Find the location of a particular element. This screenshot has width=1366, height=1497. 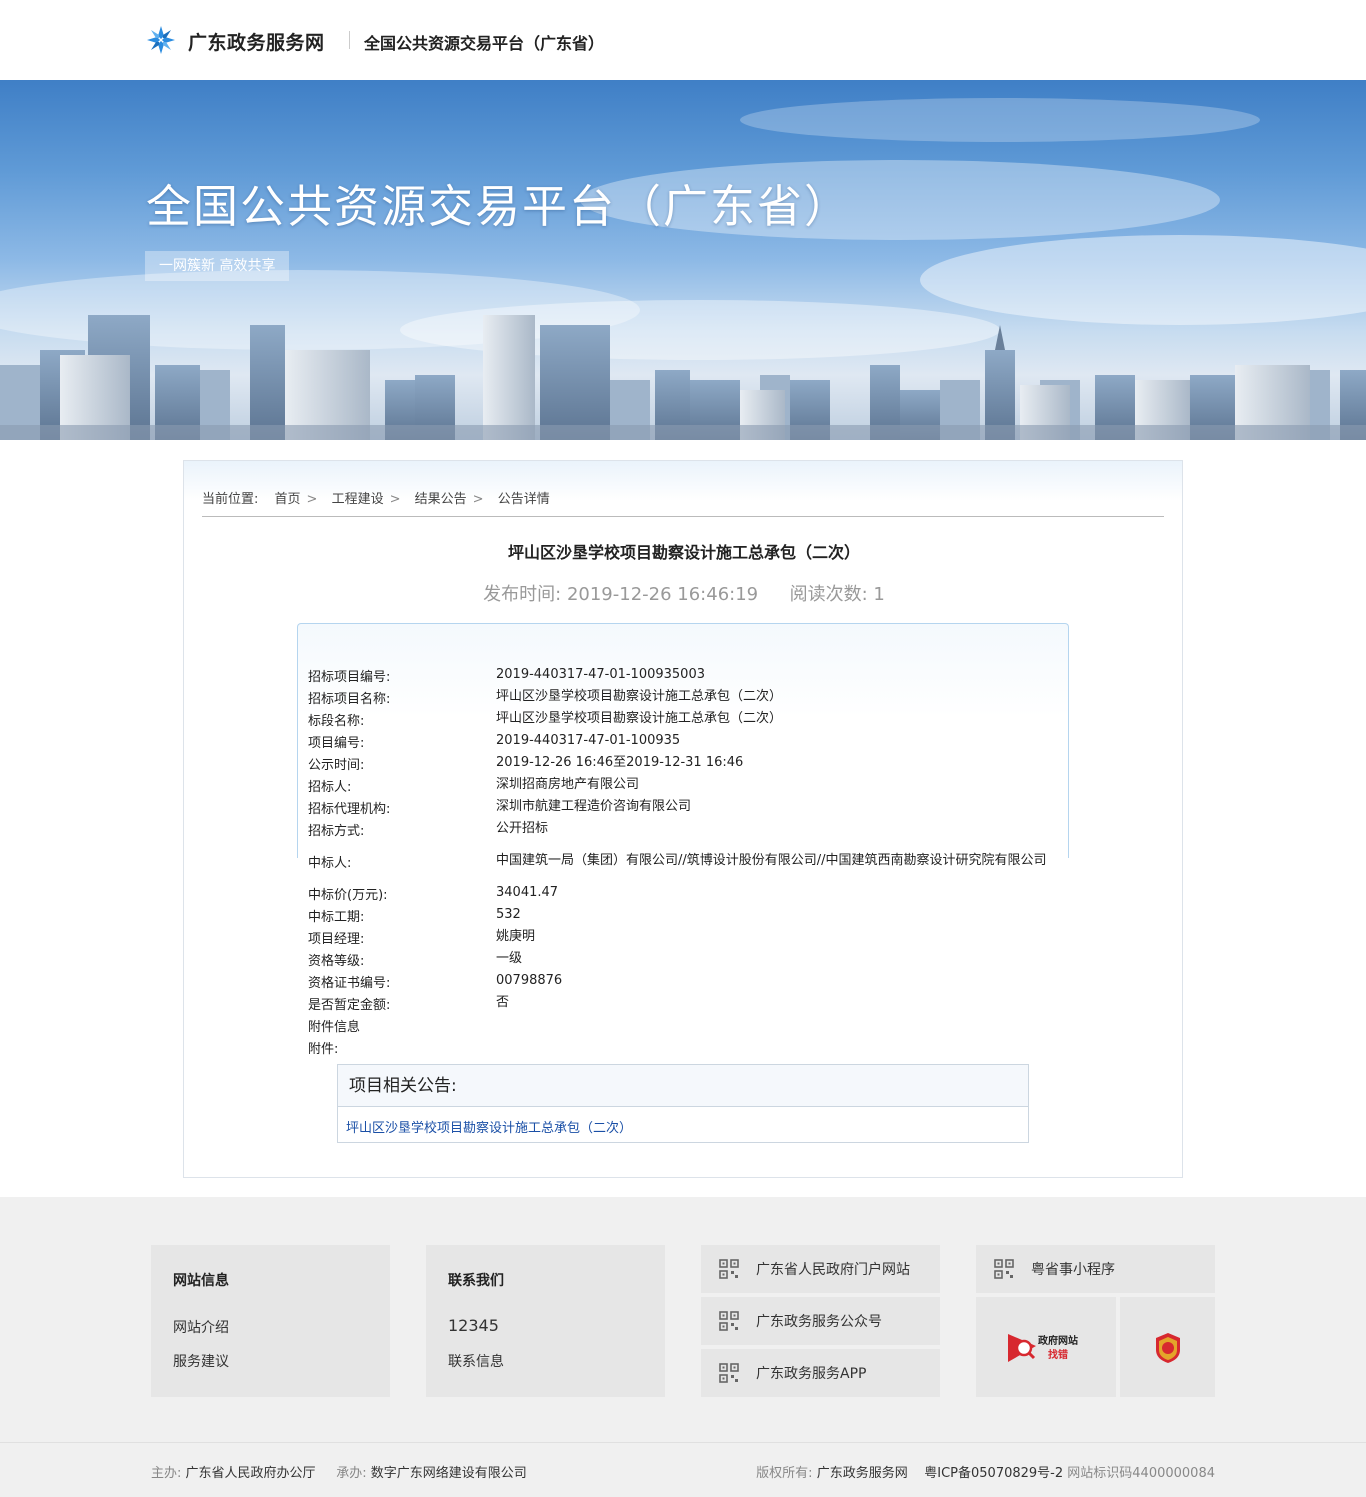

field-label: 是否暂定金额: is located at coordinates (349, 1005).